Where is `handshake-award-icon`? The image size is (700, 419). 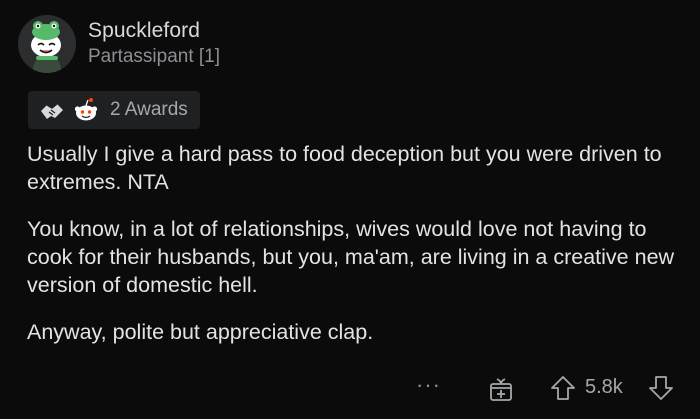 handshake-award-icon is located at coordinates (52, 110).